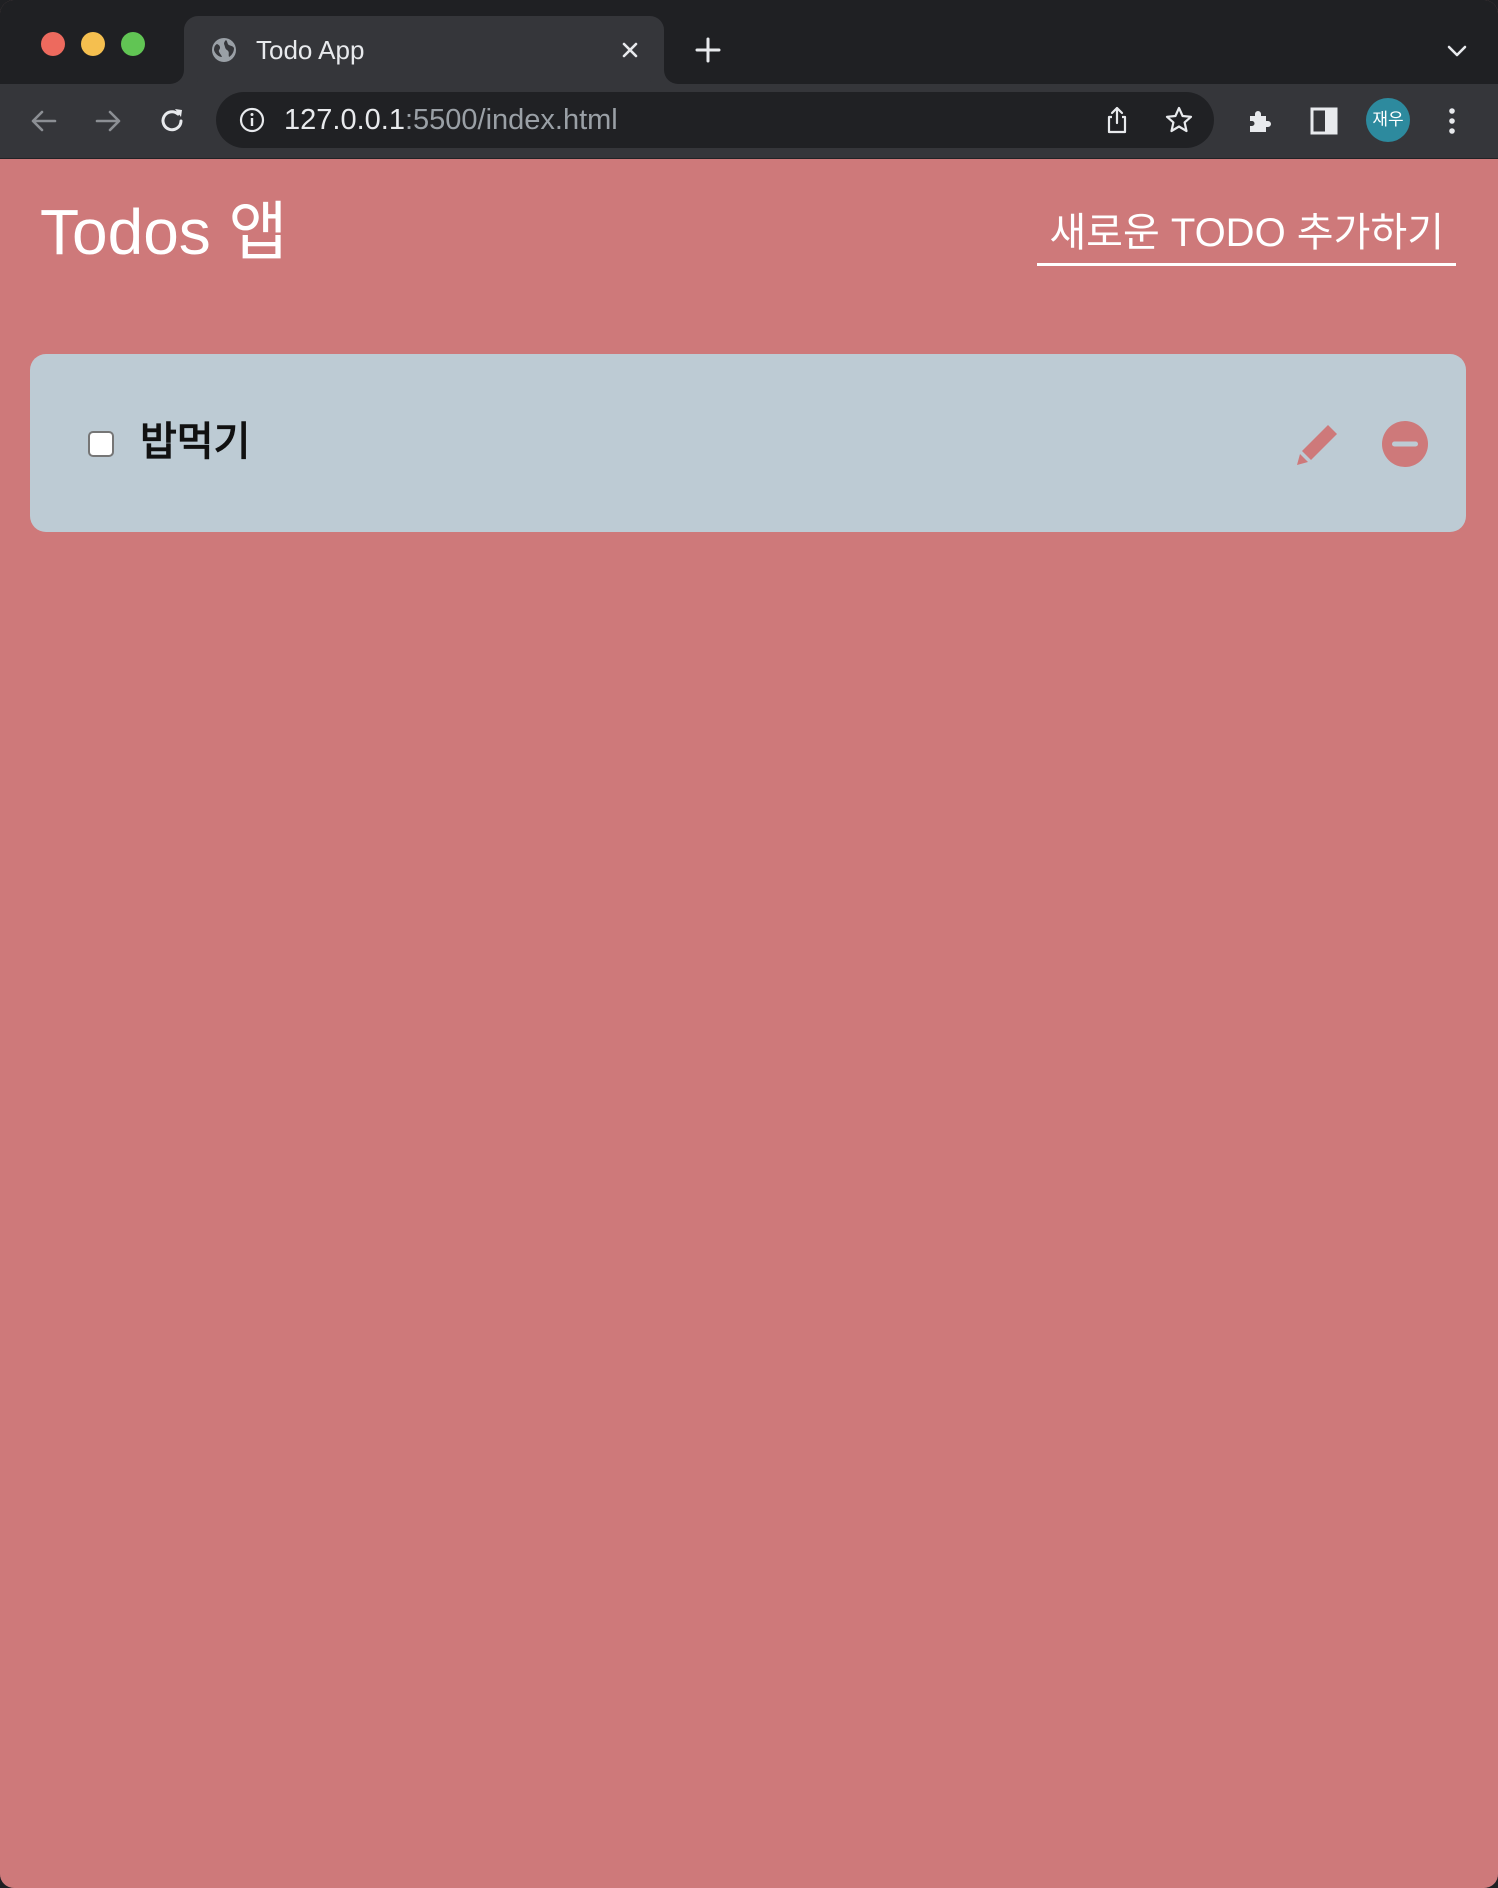 This screenshot has height=1888, width=1498. Describe the element at coordinates (1405, 444) in the screenshot. I see `minus-circle-icon` at that location.